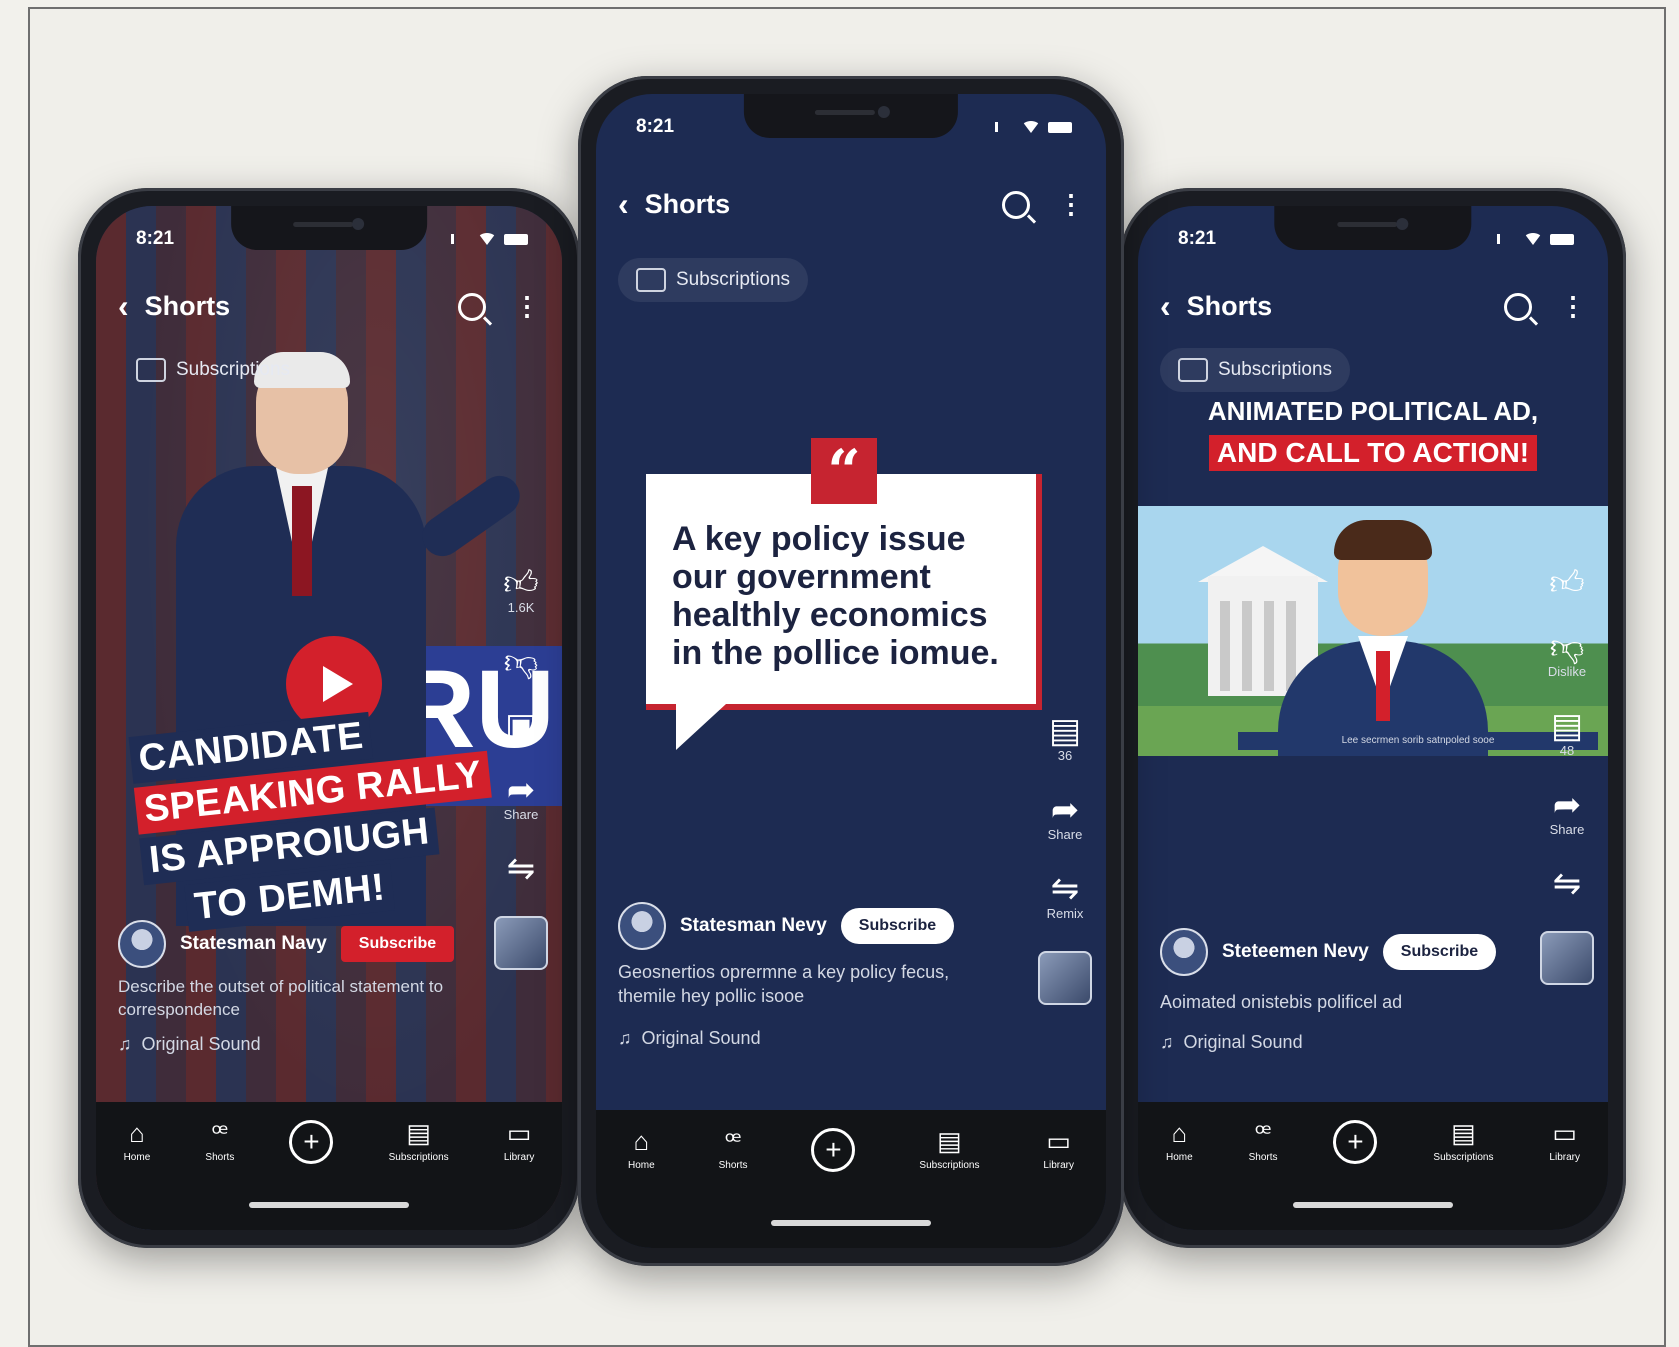  I want to click on like-button: 👍︎, so click(1567, 583).